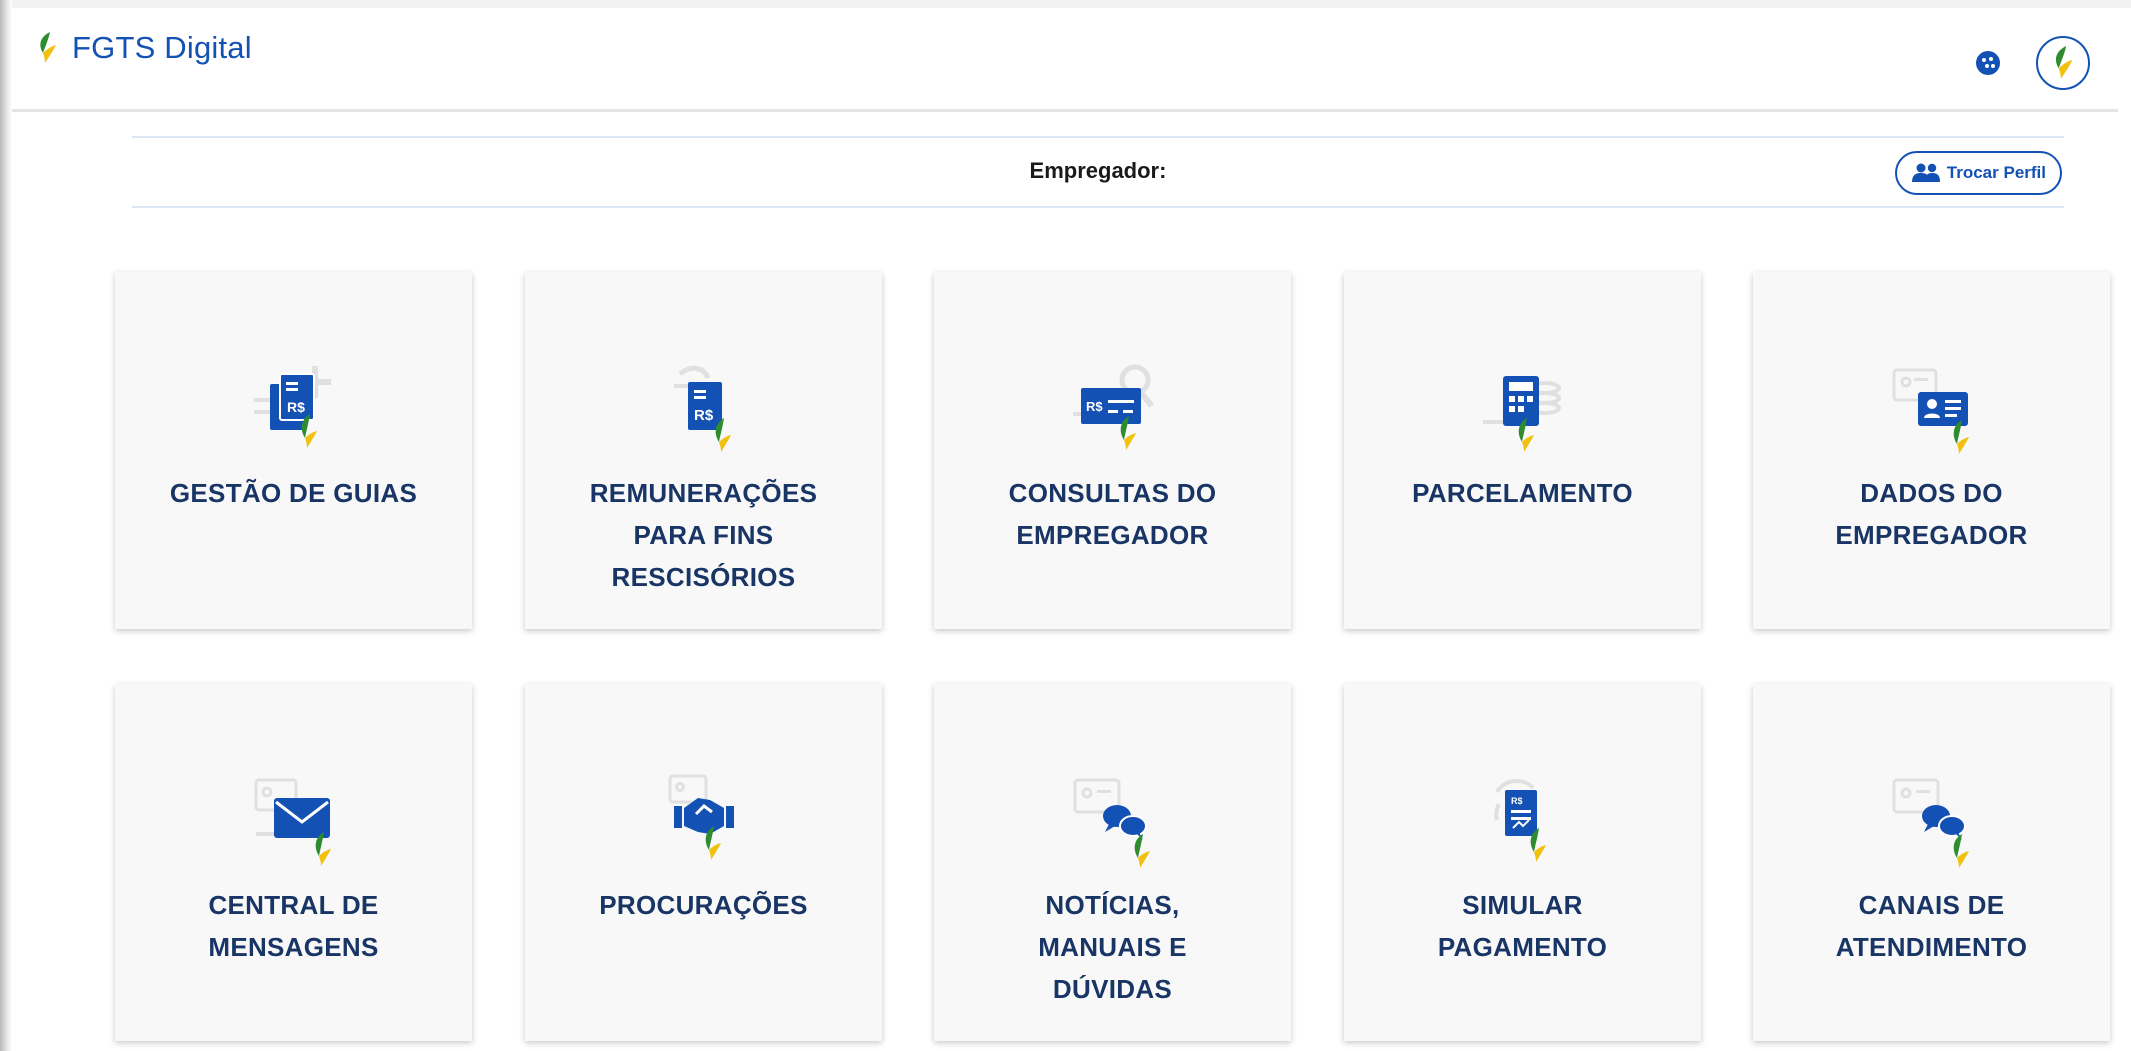 The height and width of the screenshot is (1051, 2131). What do you see at coordinates (1071, 4) in the screenshot?
I see `window-top-strip` at bounding box center [1071, 4].